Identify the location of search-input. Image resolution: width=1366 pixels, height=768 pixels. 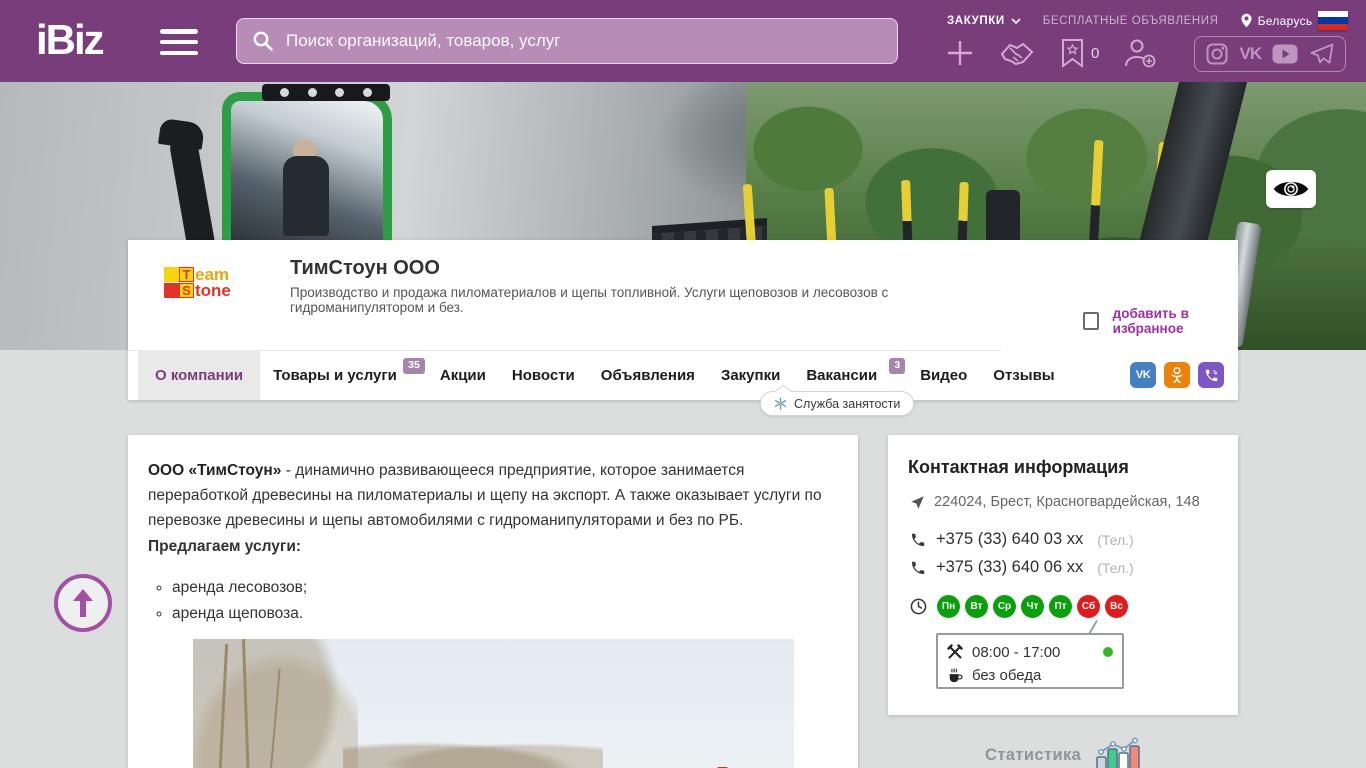
(584, 41).